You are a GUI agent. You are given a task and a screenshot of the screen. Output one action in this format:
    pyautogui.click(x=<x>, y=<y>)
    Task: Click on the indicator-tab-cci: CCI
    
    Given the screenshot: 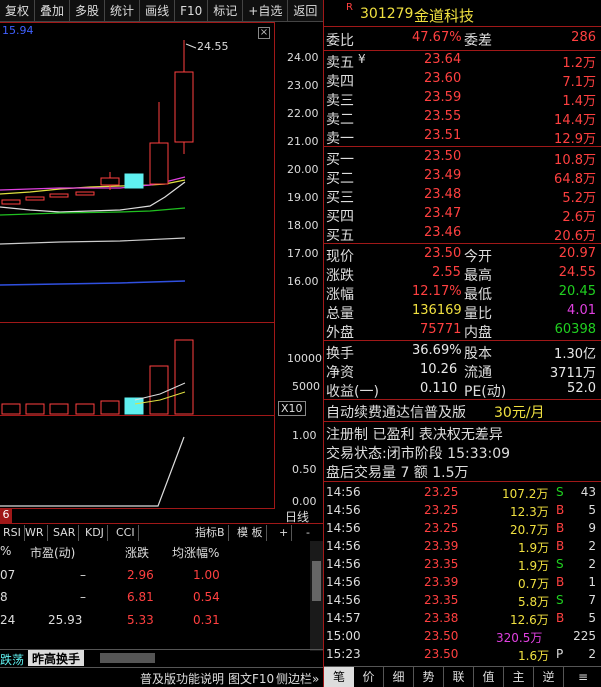 What is the action you would take?
    pyautogui.click(x=126, y=533)
    